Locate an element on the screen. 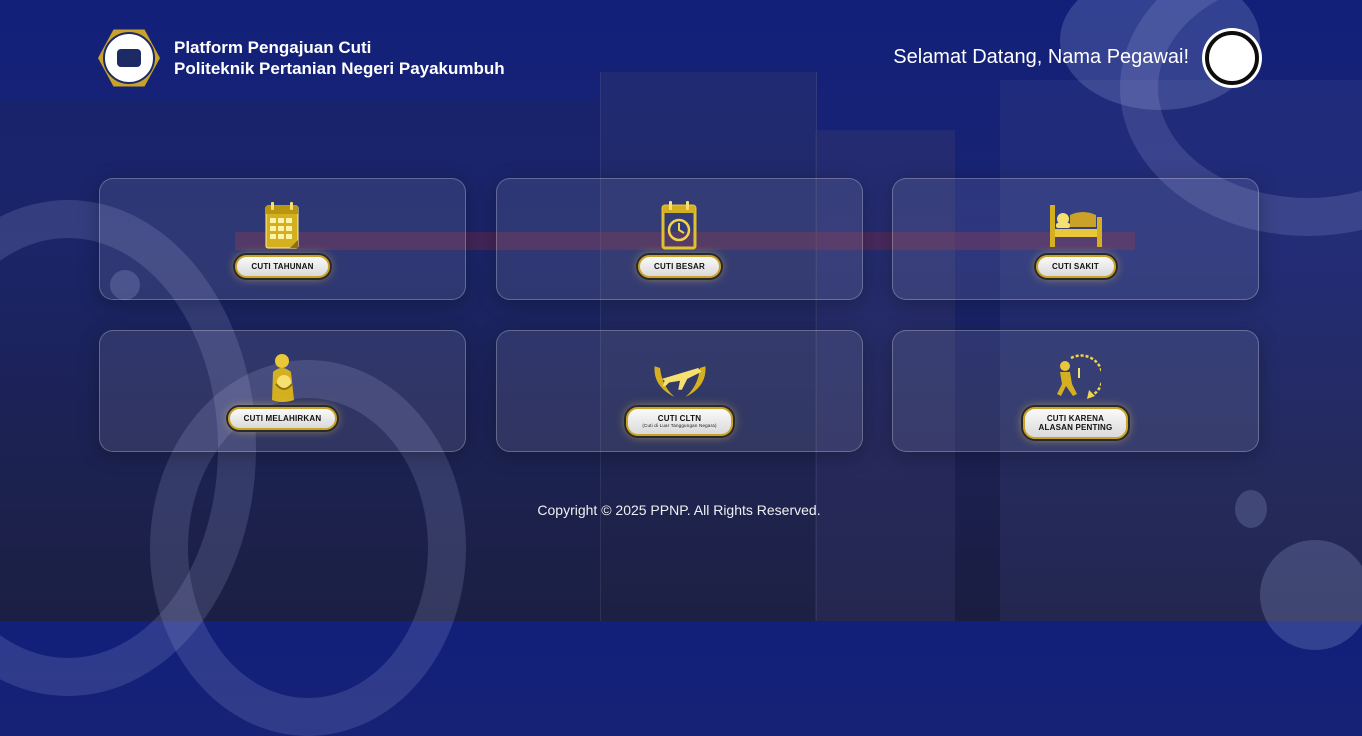  calendar-clock-icon is located at coordinates (680, 226).